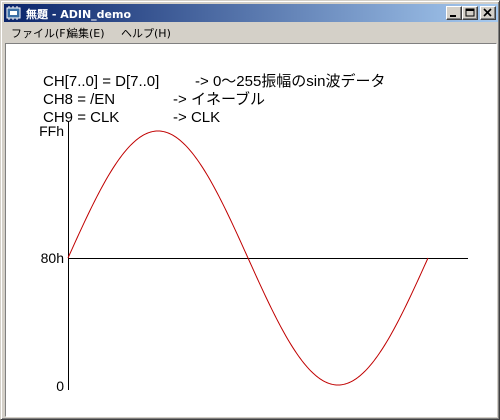 The width and height of the screenshot is (500, 420). I want to click on minimize-button, so click(454, 13).